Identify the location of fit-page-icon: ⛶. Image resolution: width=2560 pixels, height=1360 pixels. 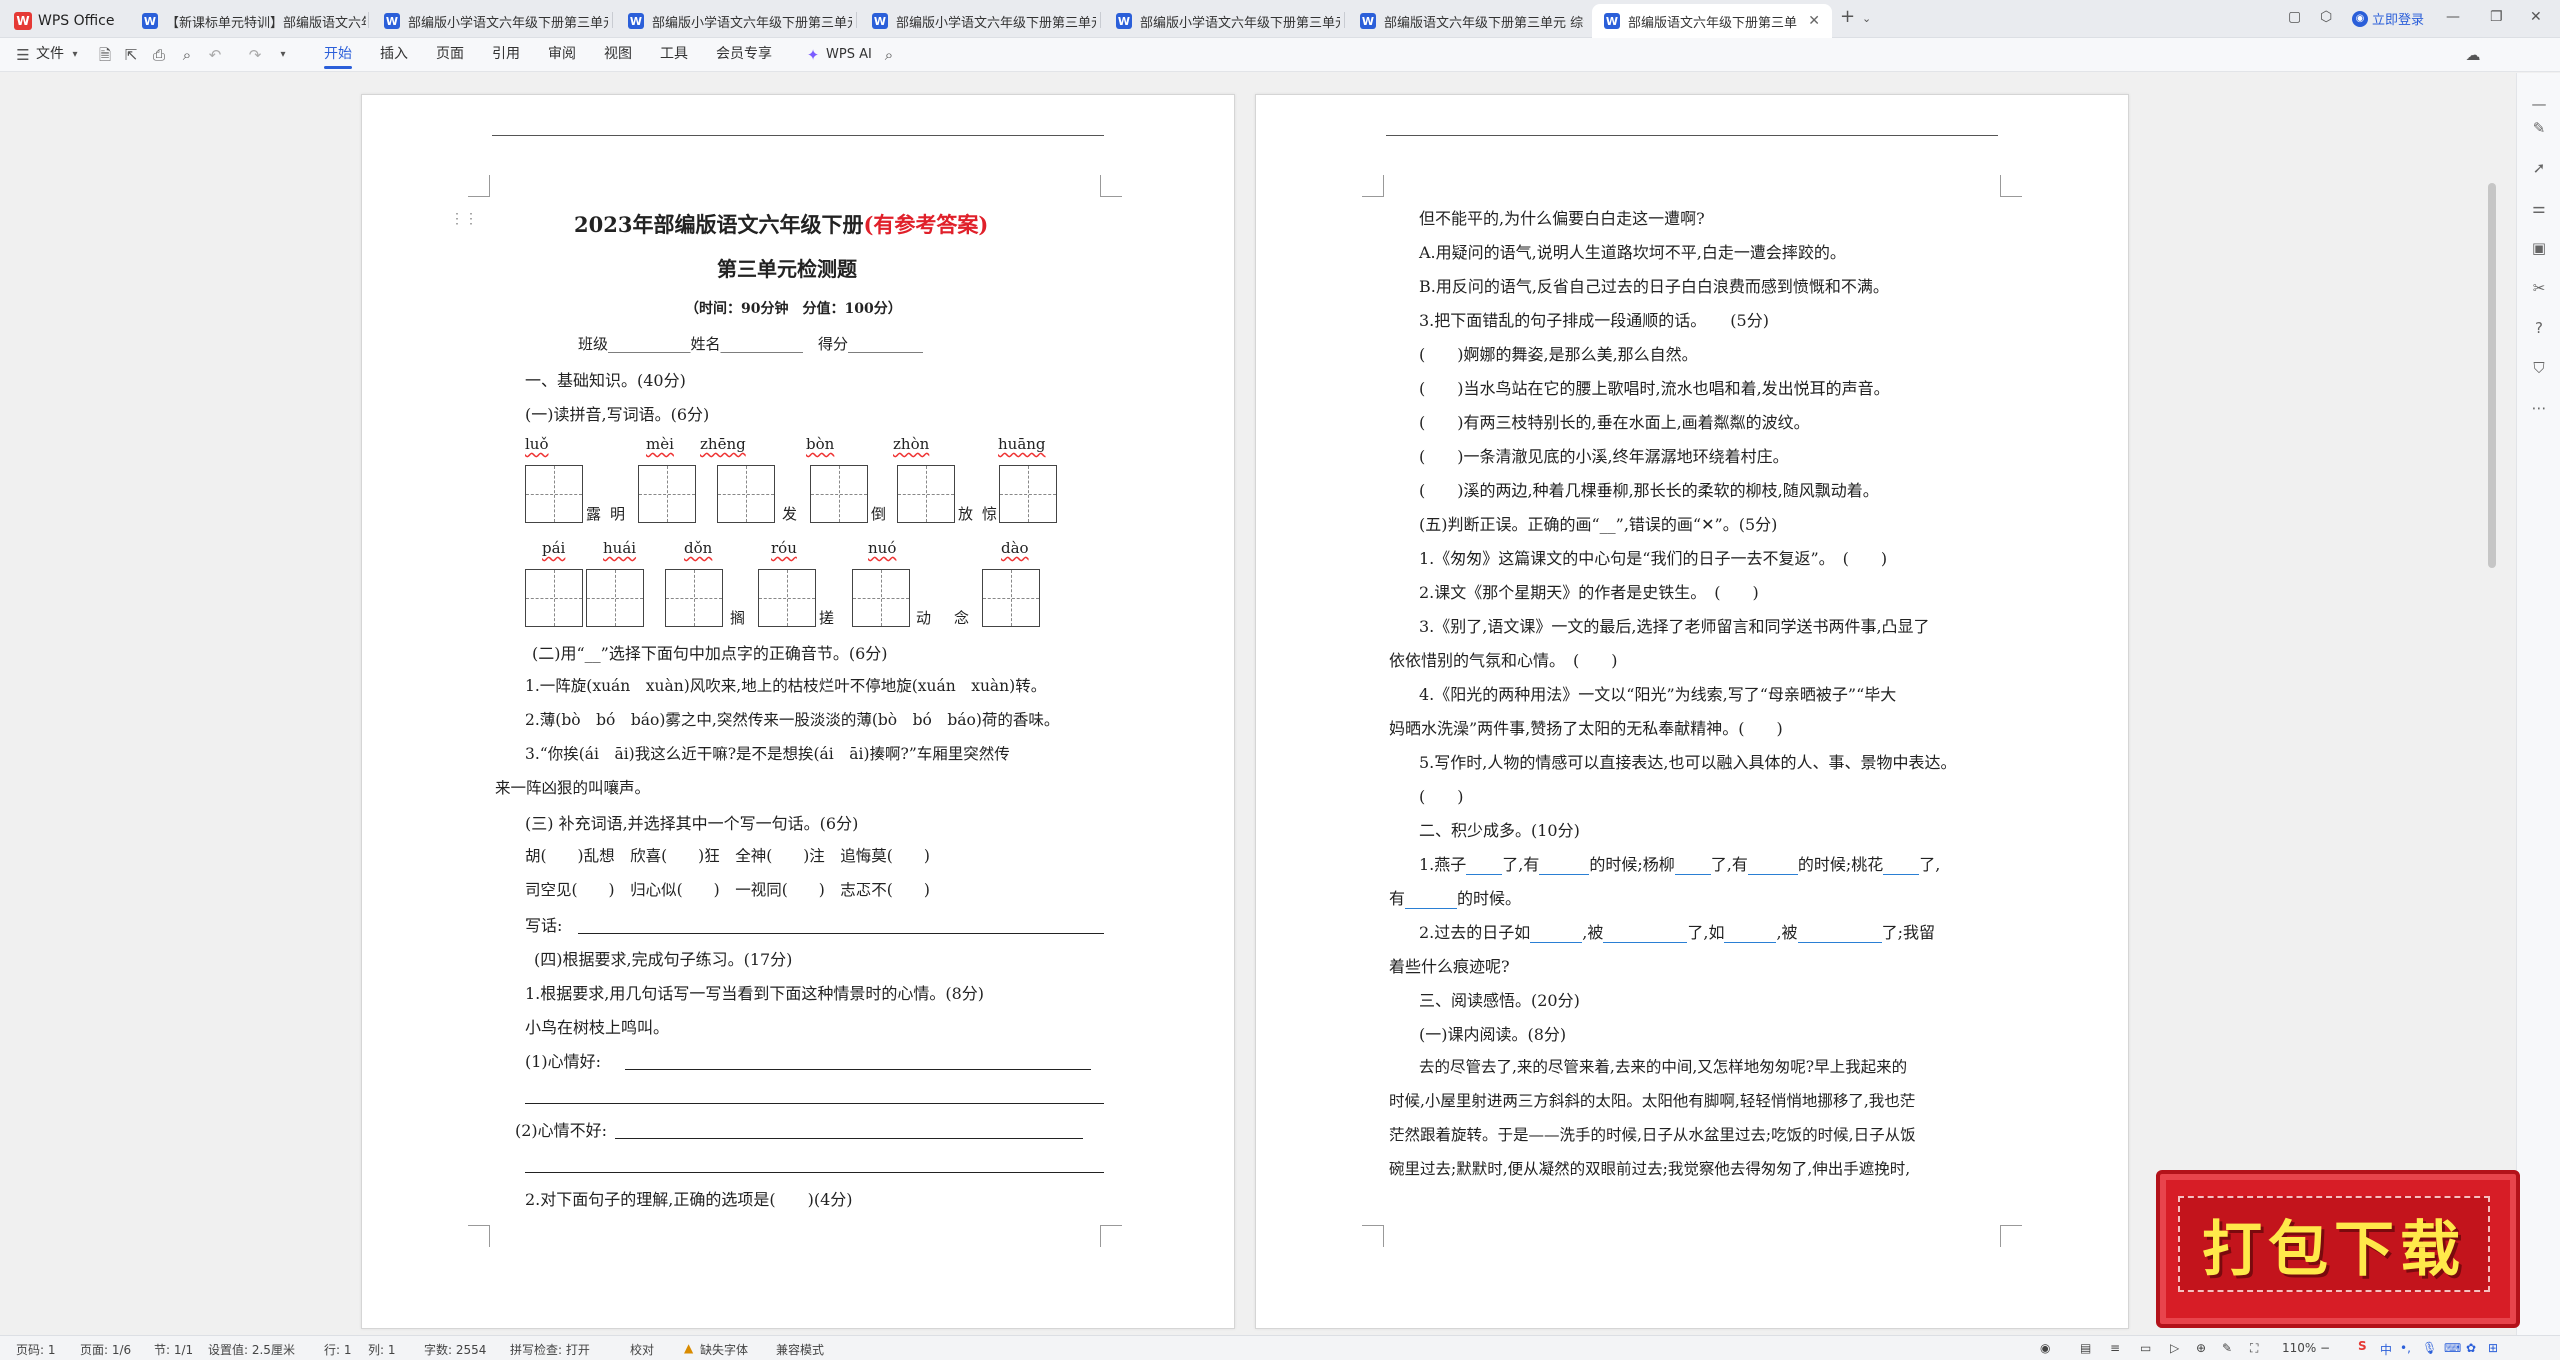
(2254, 1348).